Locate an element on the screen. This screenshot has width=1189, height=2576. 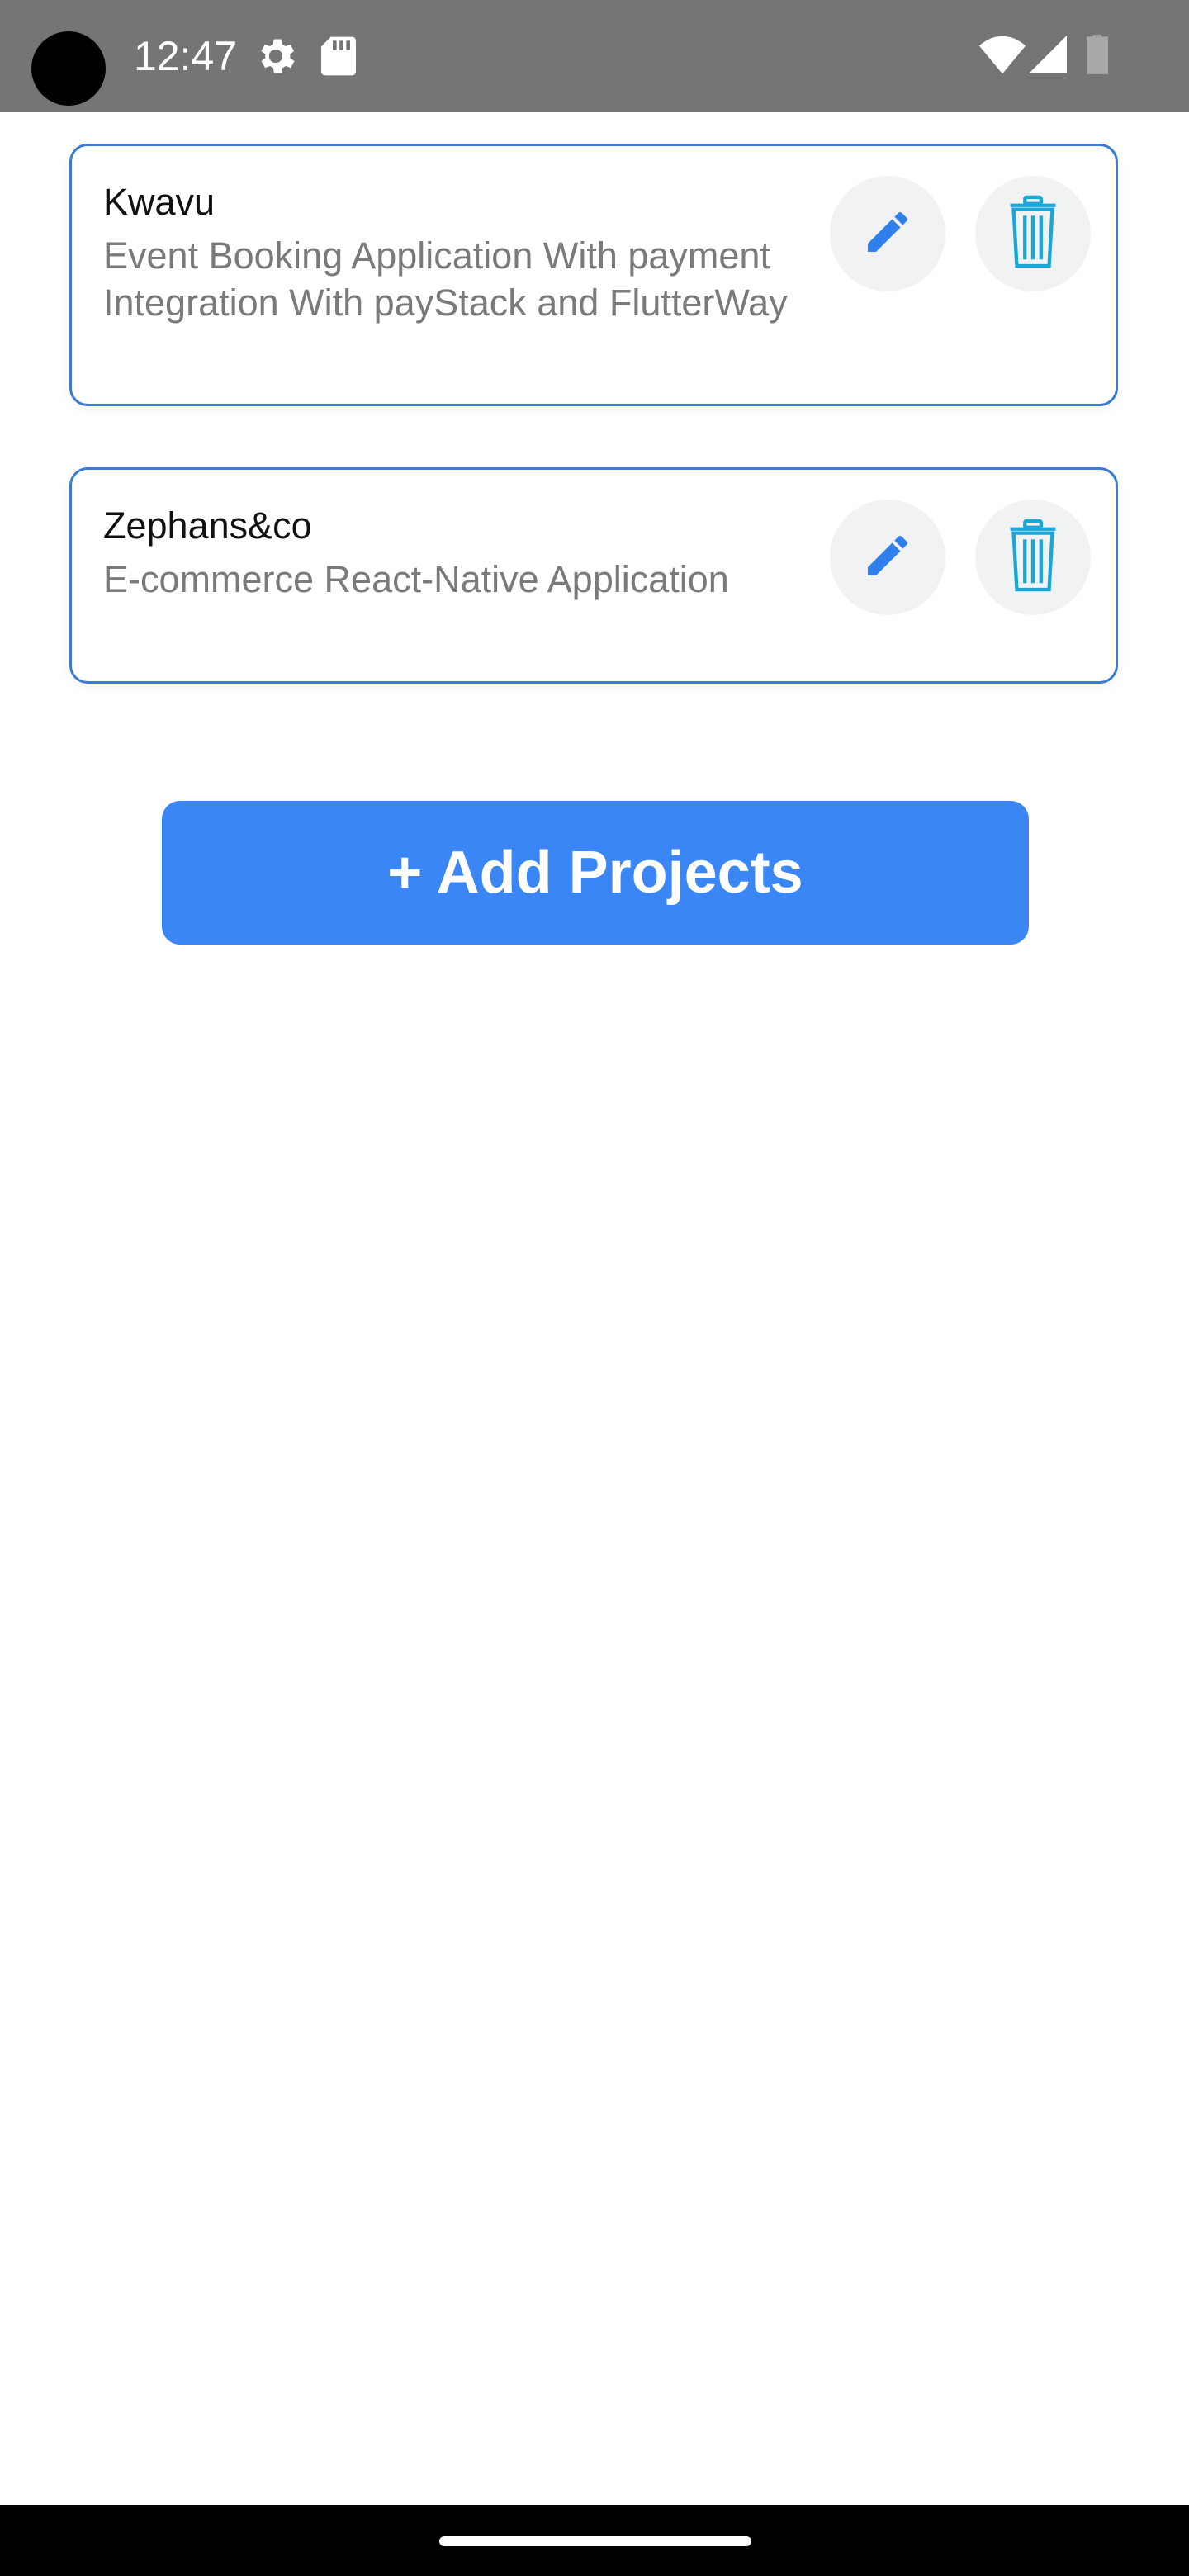
project-description: E-commerce React-Native Application is located at coordinates (416, 579).